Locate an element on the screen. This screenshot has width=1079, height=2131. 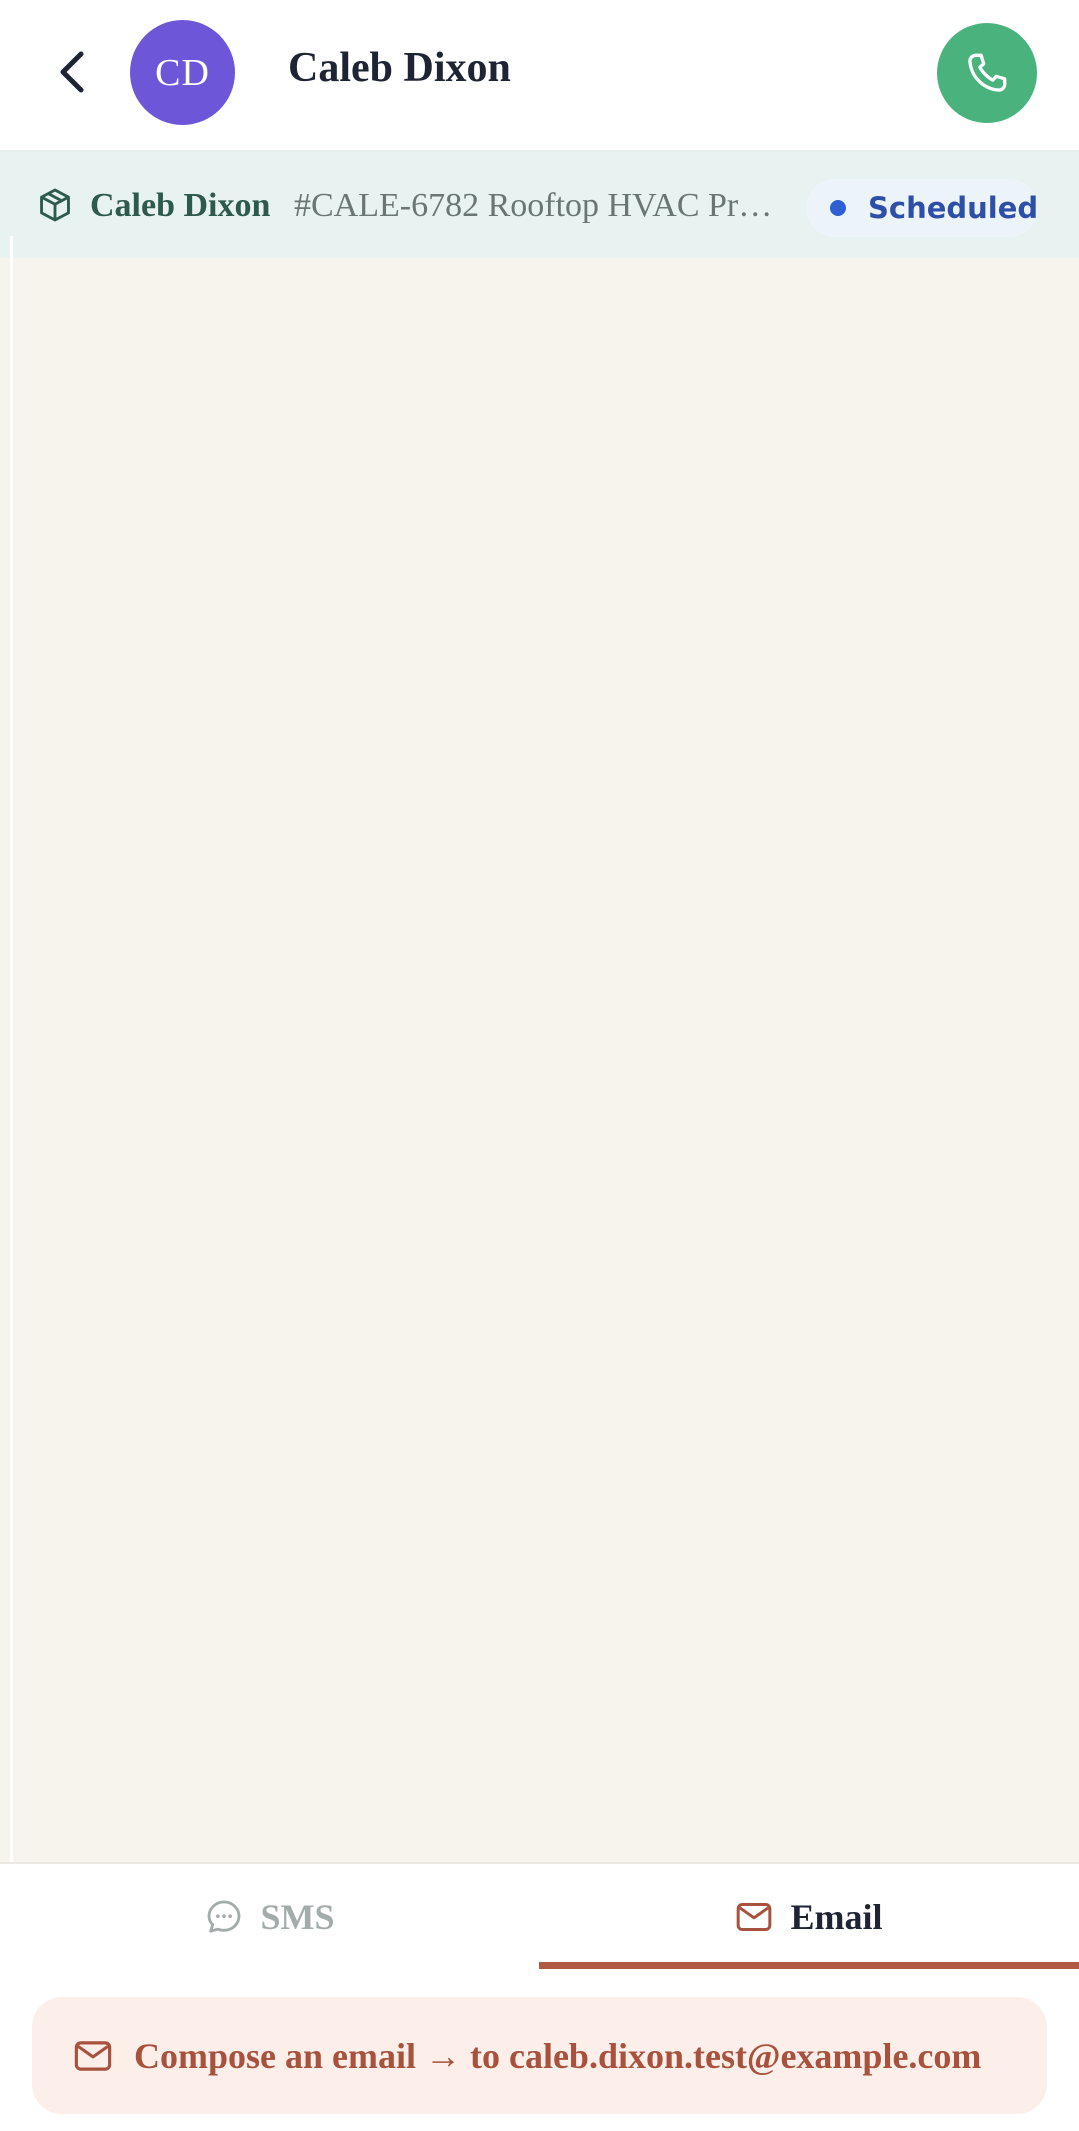
scroll-indicator is located at coordinates (11, 1049).